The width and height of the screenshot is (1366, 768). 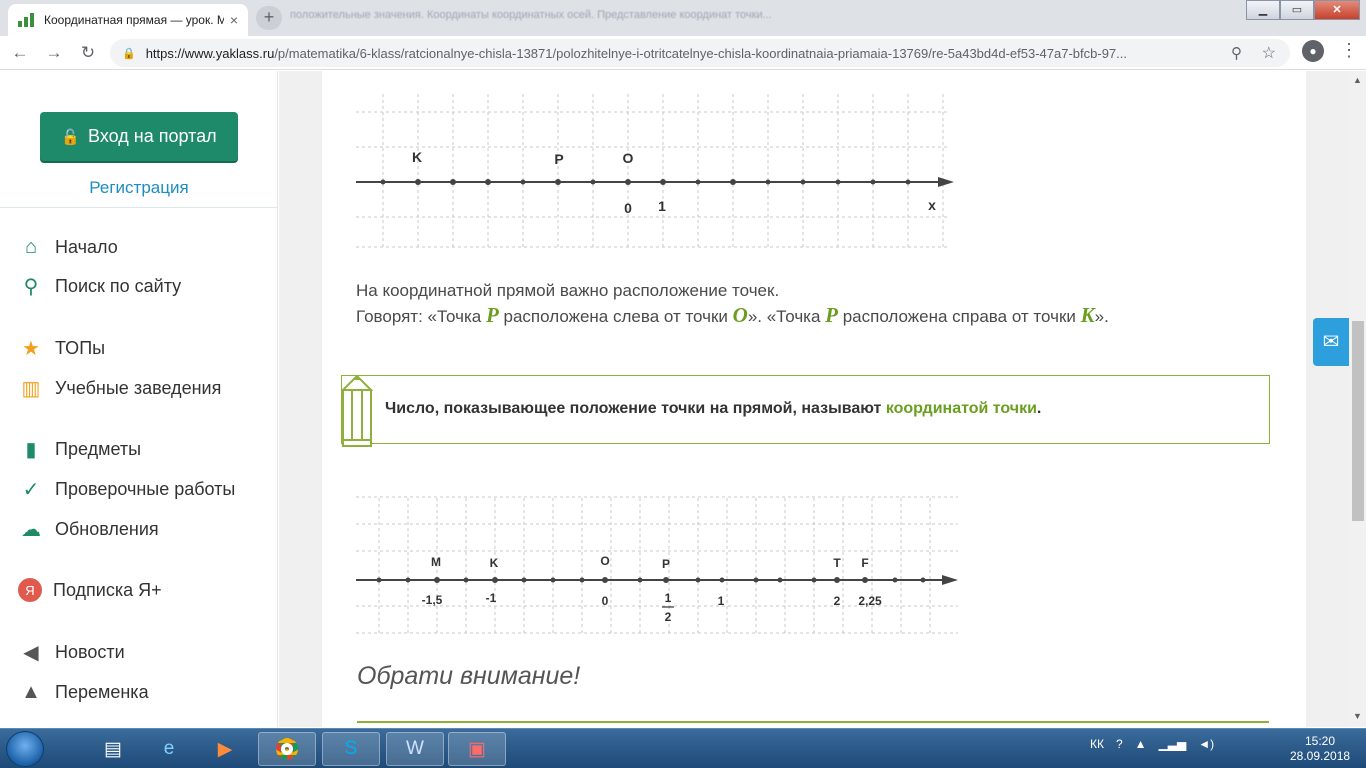 I want to click on volume-icon: ◄), so click(x=1206, y=744).